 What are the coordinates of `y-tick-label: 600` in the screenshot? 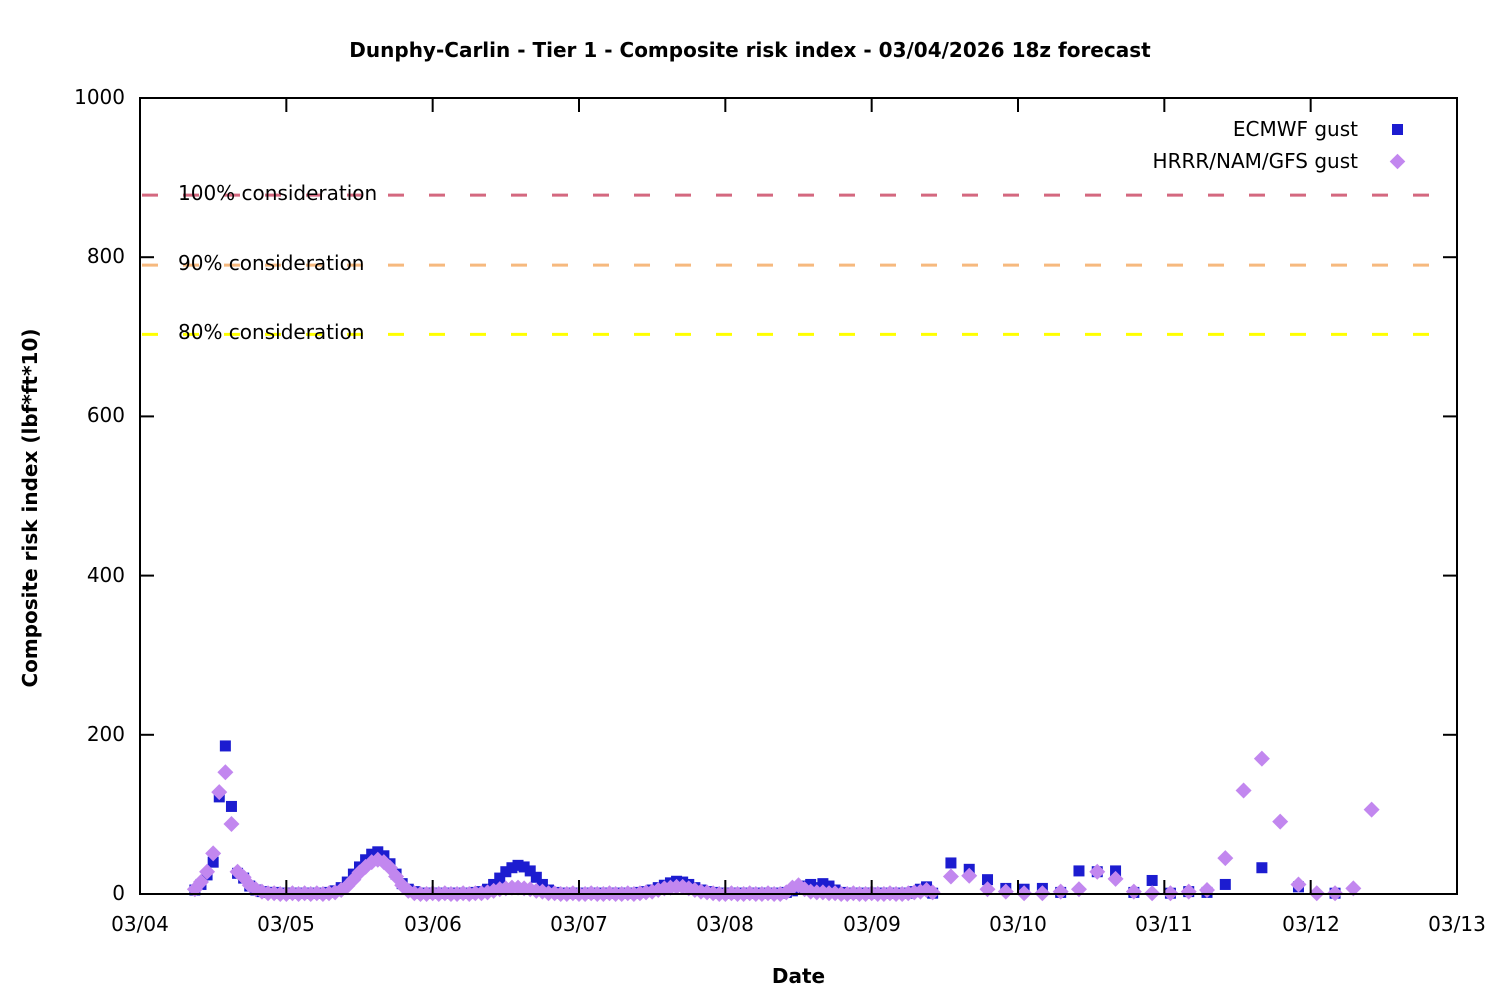 It's located at (105, 415).